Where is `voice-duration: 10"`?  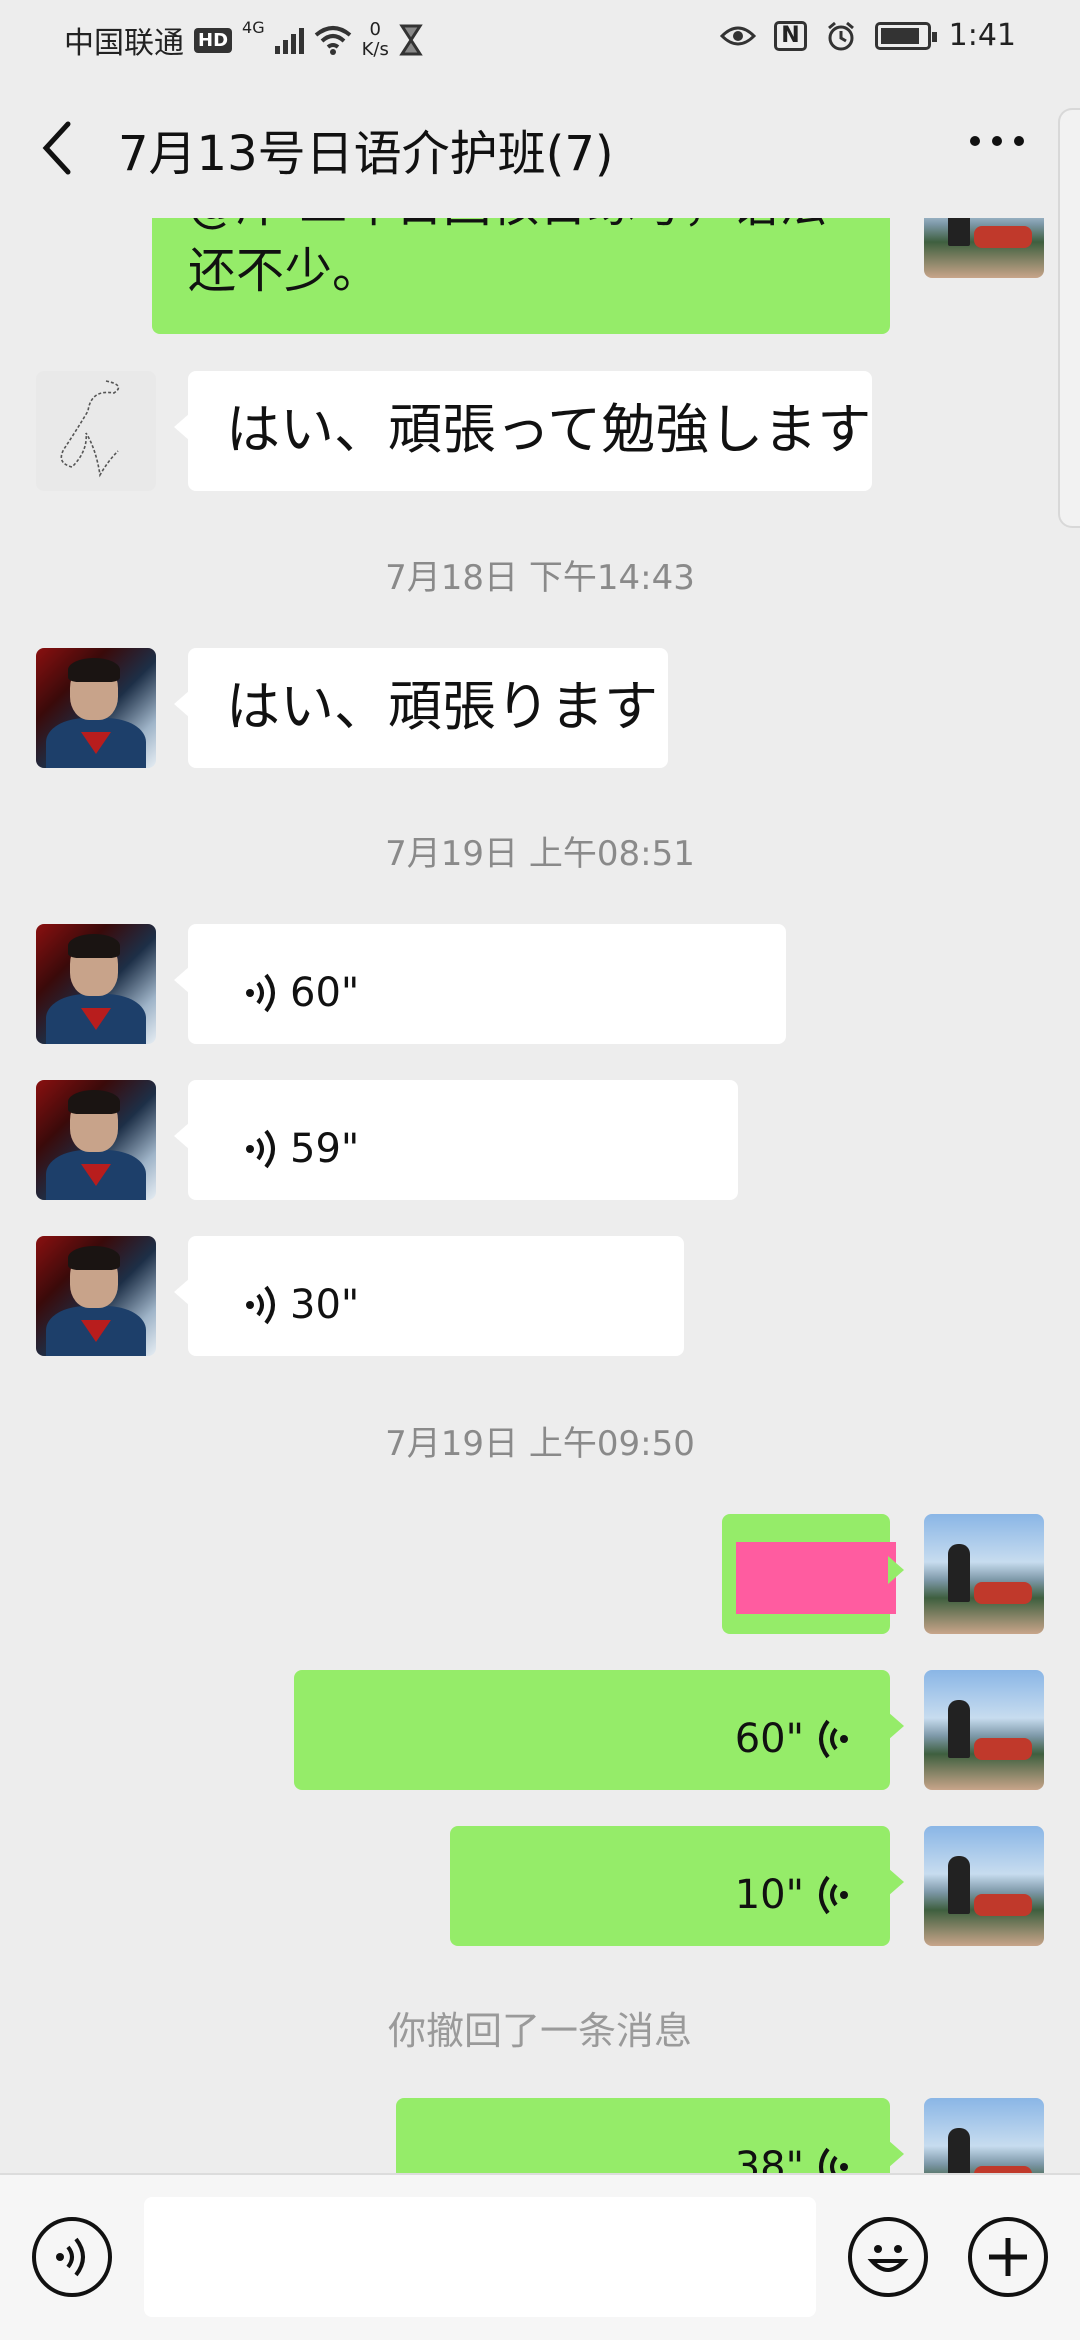
voice-duration: 10" is located at coordinates (769, 1895).